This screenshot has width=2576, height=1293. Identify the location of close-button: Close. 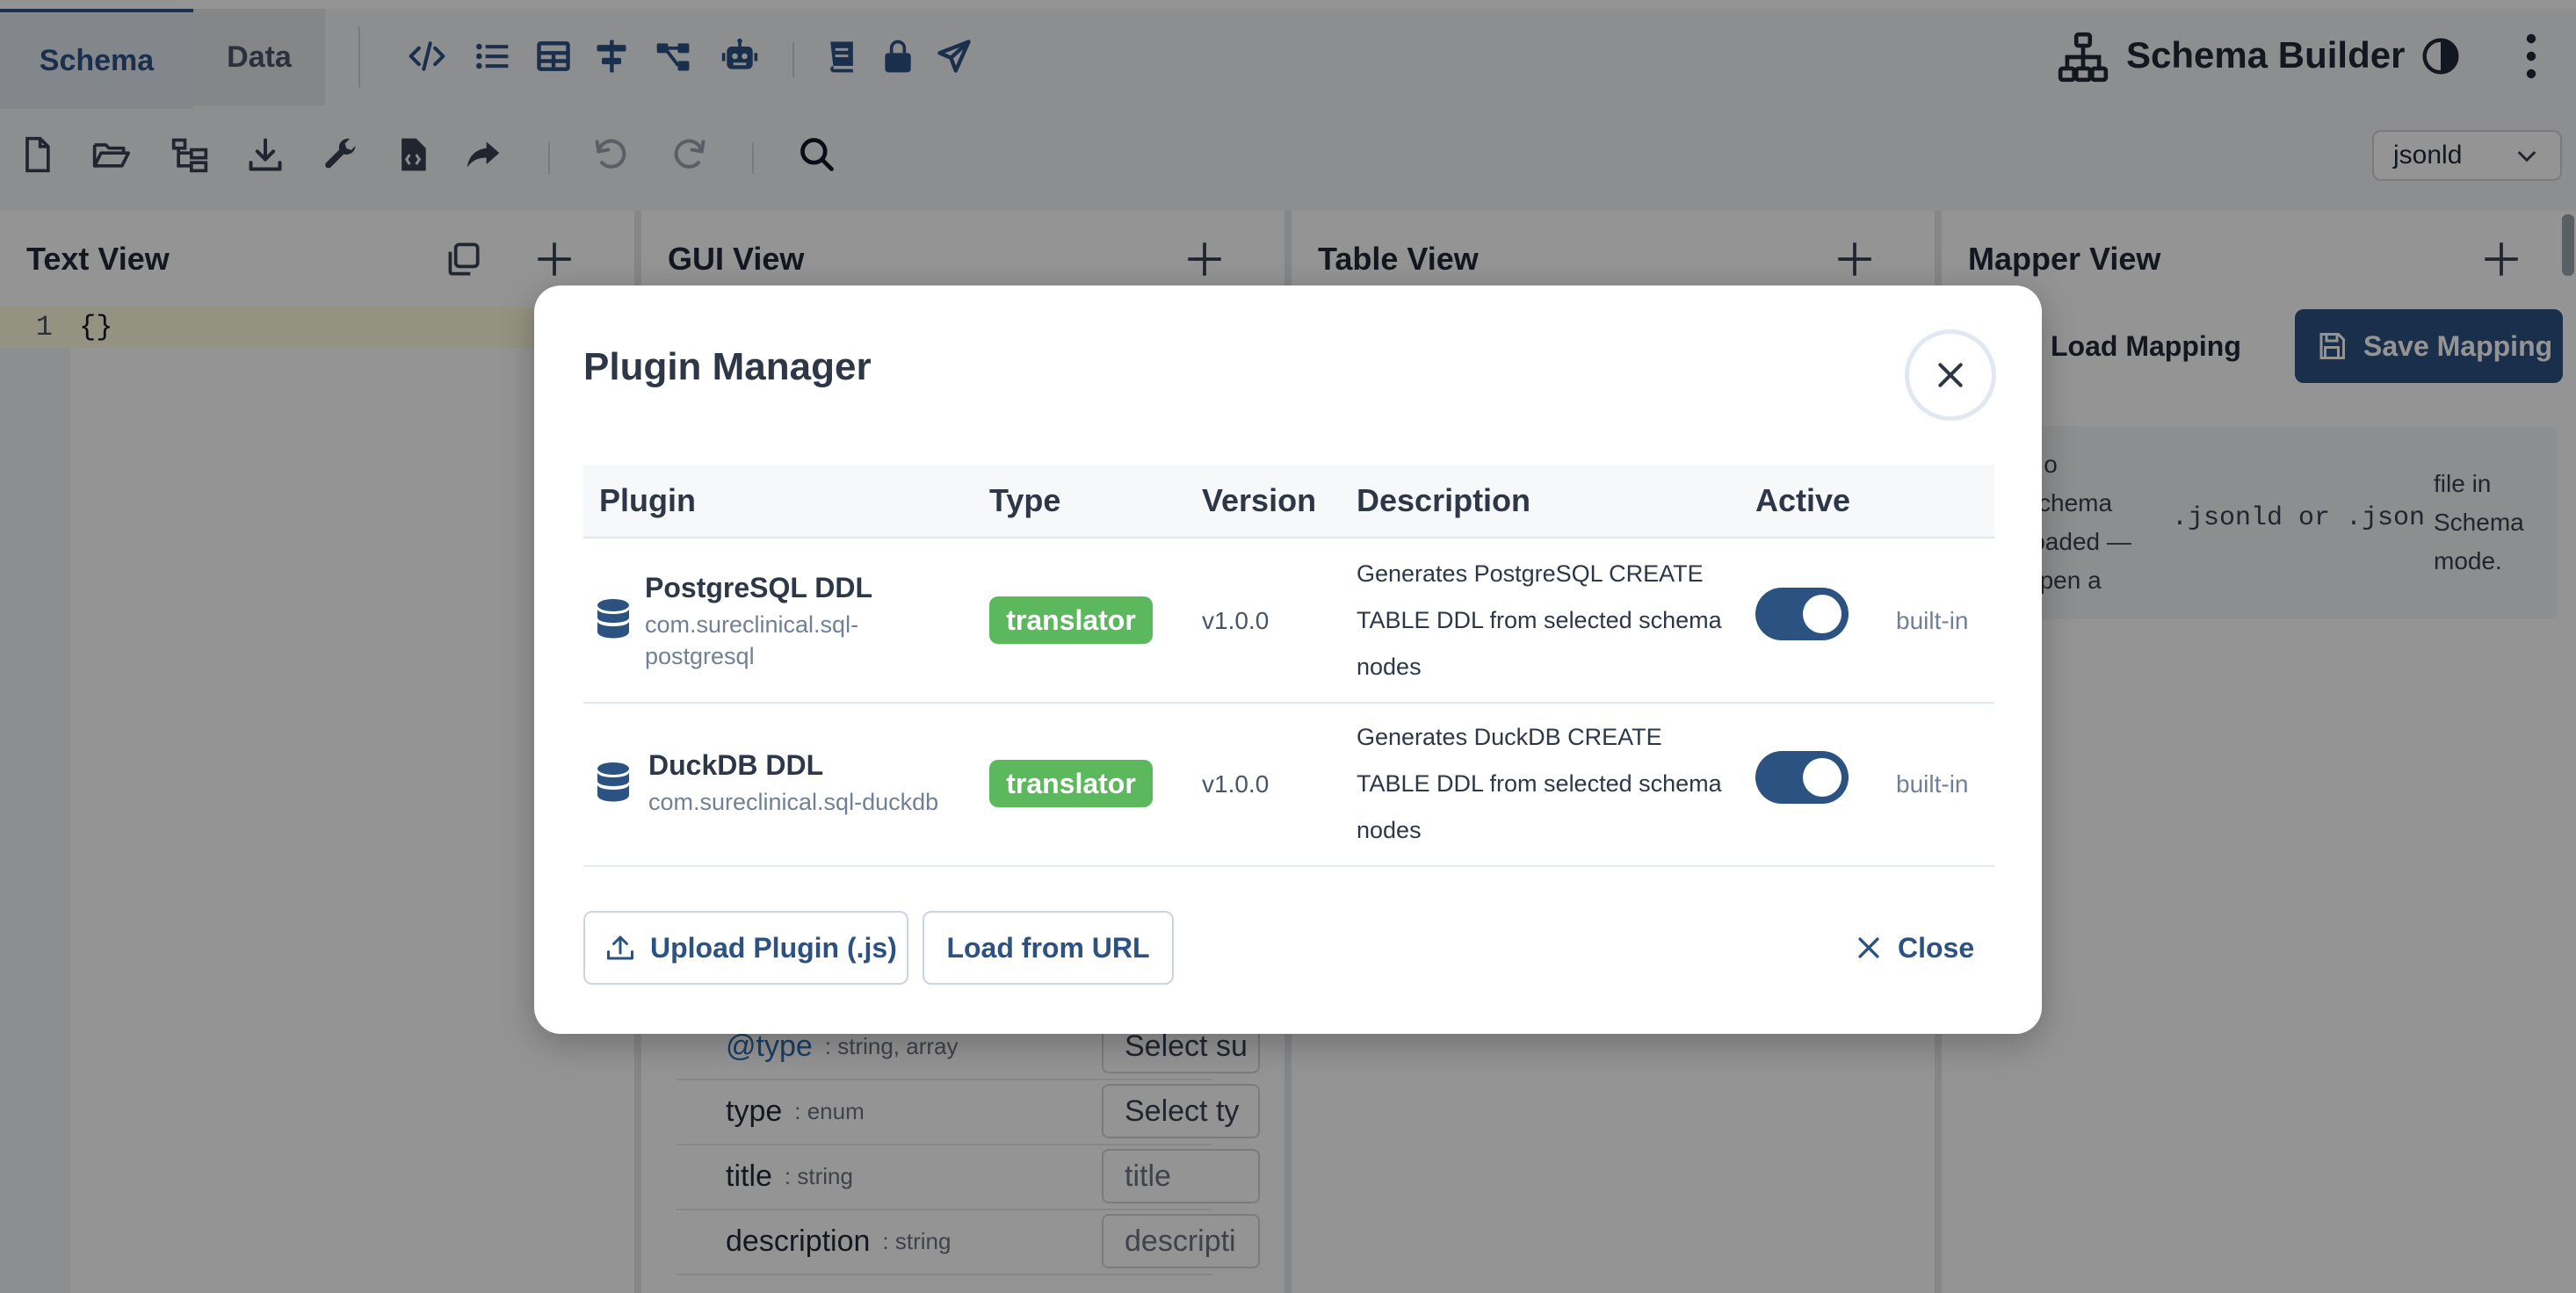
(1914, 948).